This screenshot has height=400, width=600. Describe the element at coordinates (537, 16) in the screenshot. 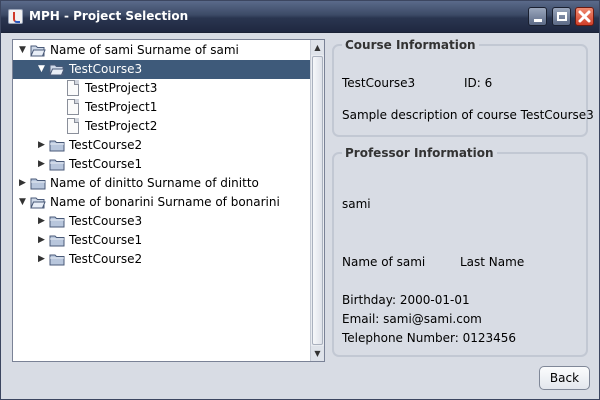

I see `minimize-button` at that location.